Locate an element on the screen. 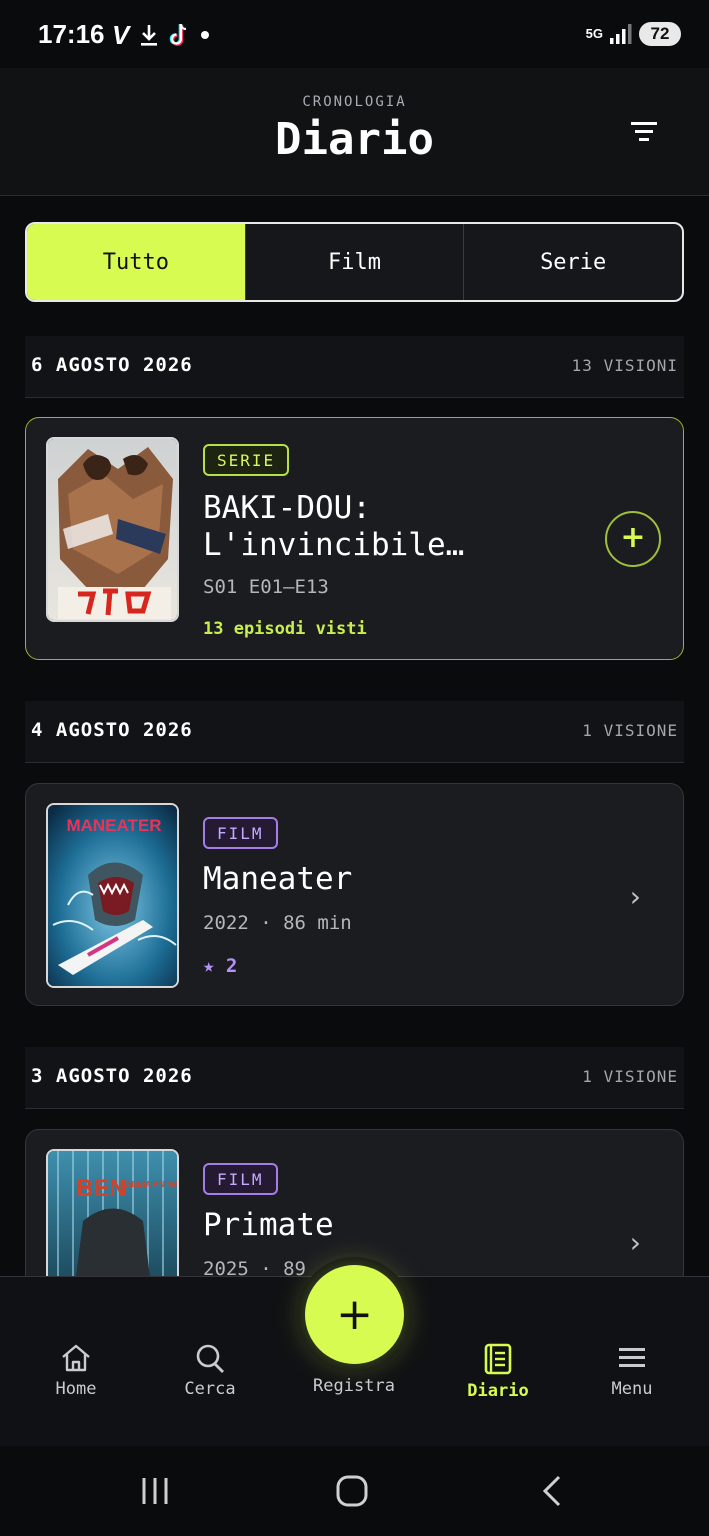 This screenshot has width=709, height=1536. date-header: 6 AGOSTO 2026 13 VISIONI is located at coordinates (354, 367).